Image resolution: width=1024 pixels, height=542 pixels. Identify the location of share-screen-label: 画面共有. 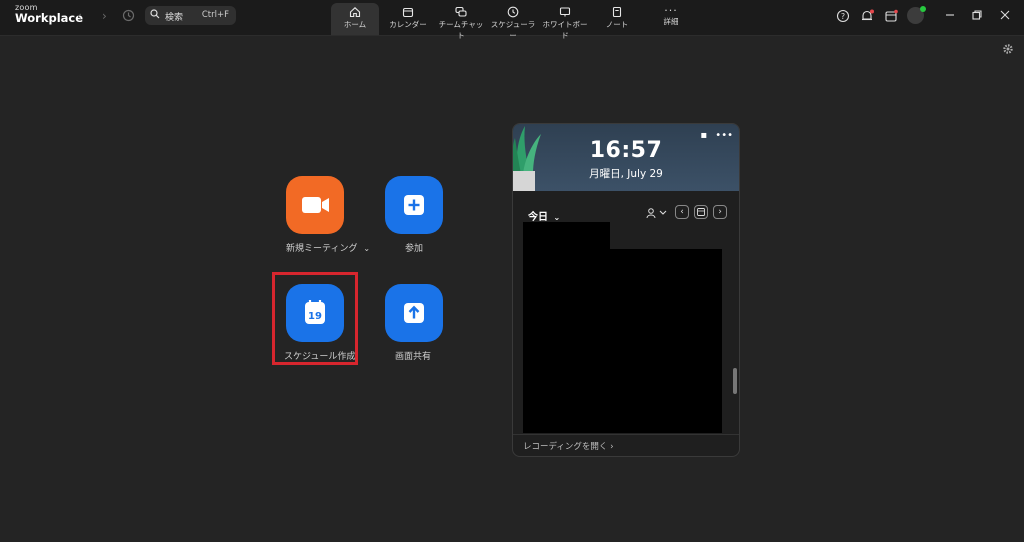
(413, 357).